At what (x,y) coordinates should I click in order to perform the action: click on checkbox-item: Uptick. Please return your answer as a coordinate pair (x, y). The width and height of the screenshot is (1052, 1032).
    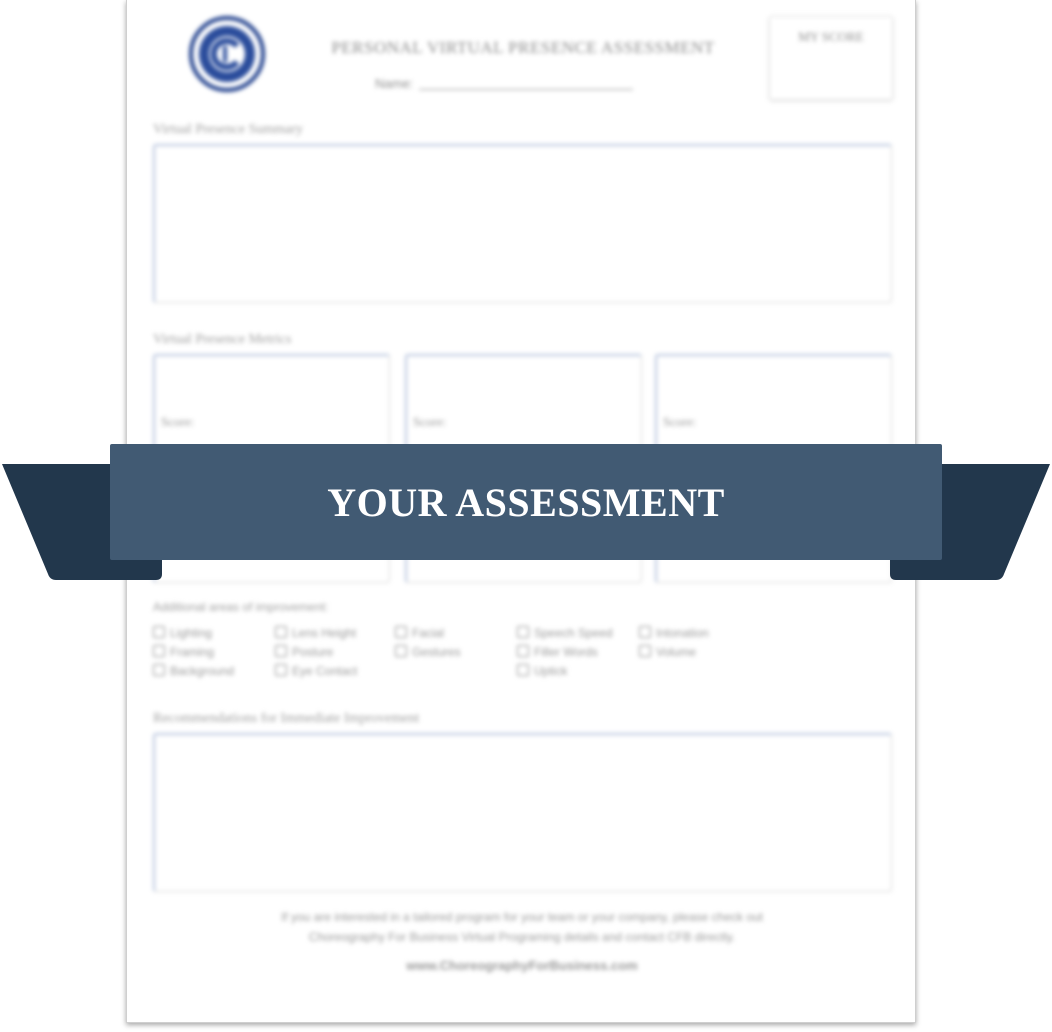
    Looking at the image, I should click on (542, 671).